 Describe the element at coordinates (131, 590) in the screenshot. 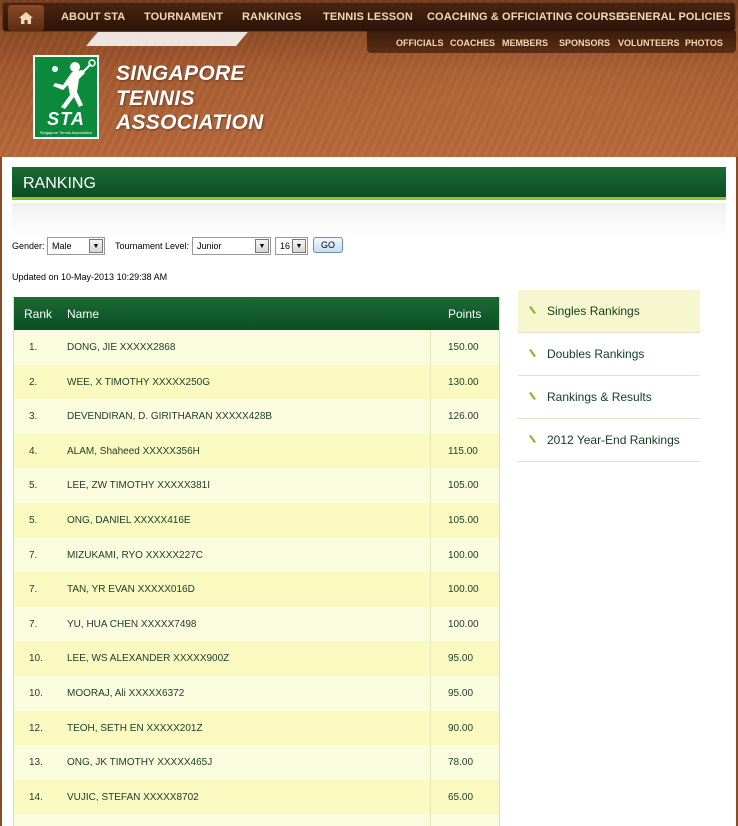

I see `cell-name: TAN, YR EVAN XXXXX016D` at that location.